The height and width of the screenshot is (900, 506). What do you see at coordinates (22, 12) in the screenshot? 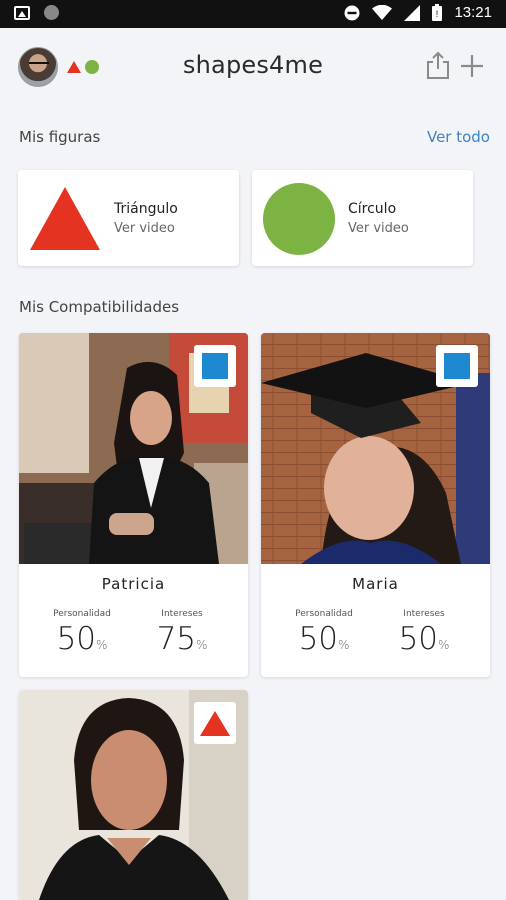
I see `image-notification-icon` at bounding box center [22, 12].